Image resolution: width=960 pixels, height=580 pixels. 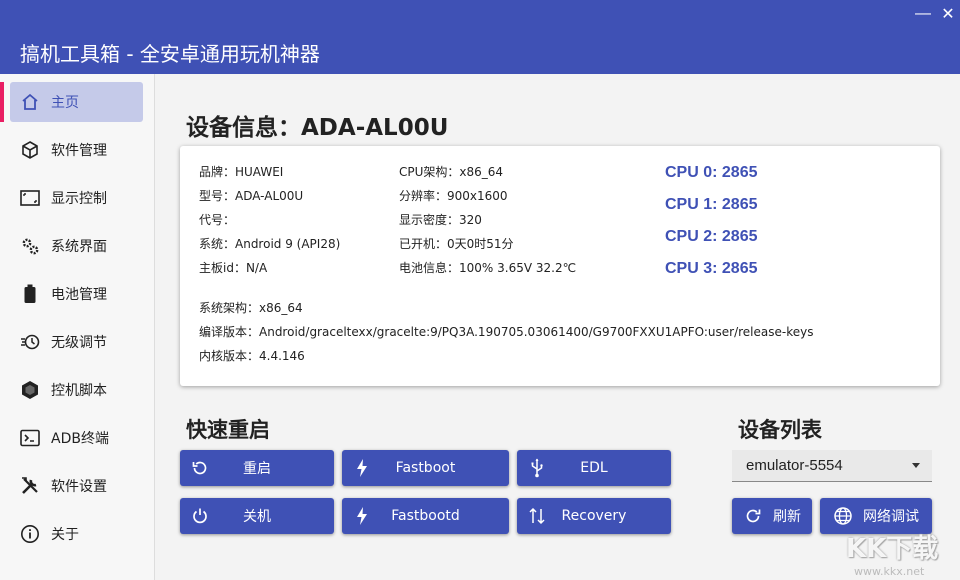 I want to click on recovery-label: Recovery, so click(x=594, y=516).